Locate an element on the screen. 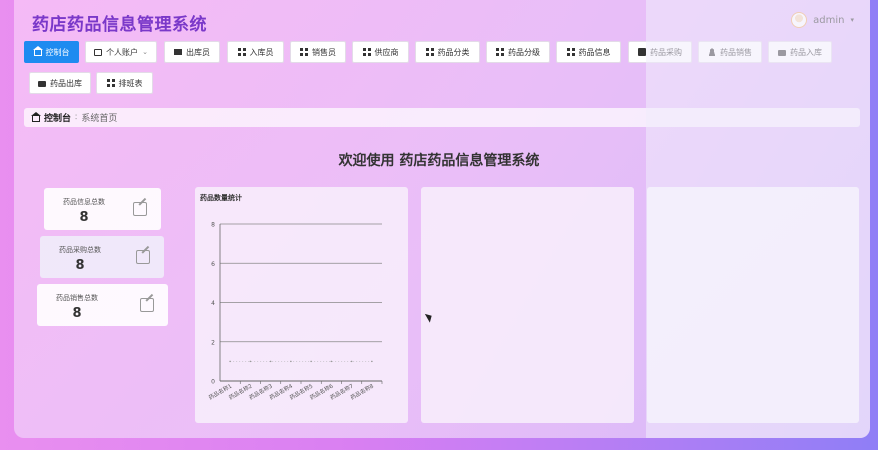 This screenshot has width=878, height=450. stat-label: 药品销售总数 is located at coordinates (77, 298).